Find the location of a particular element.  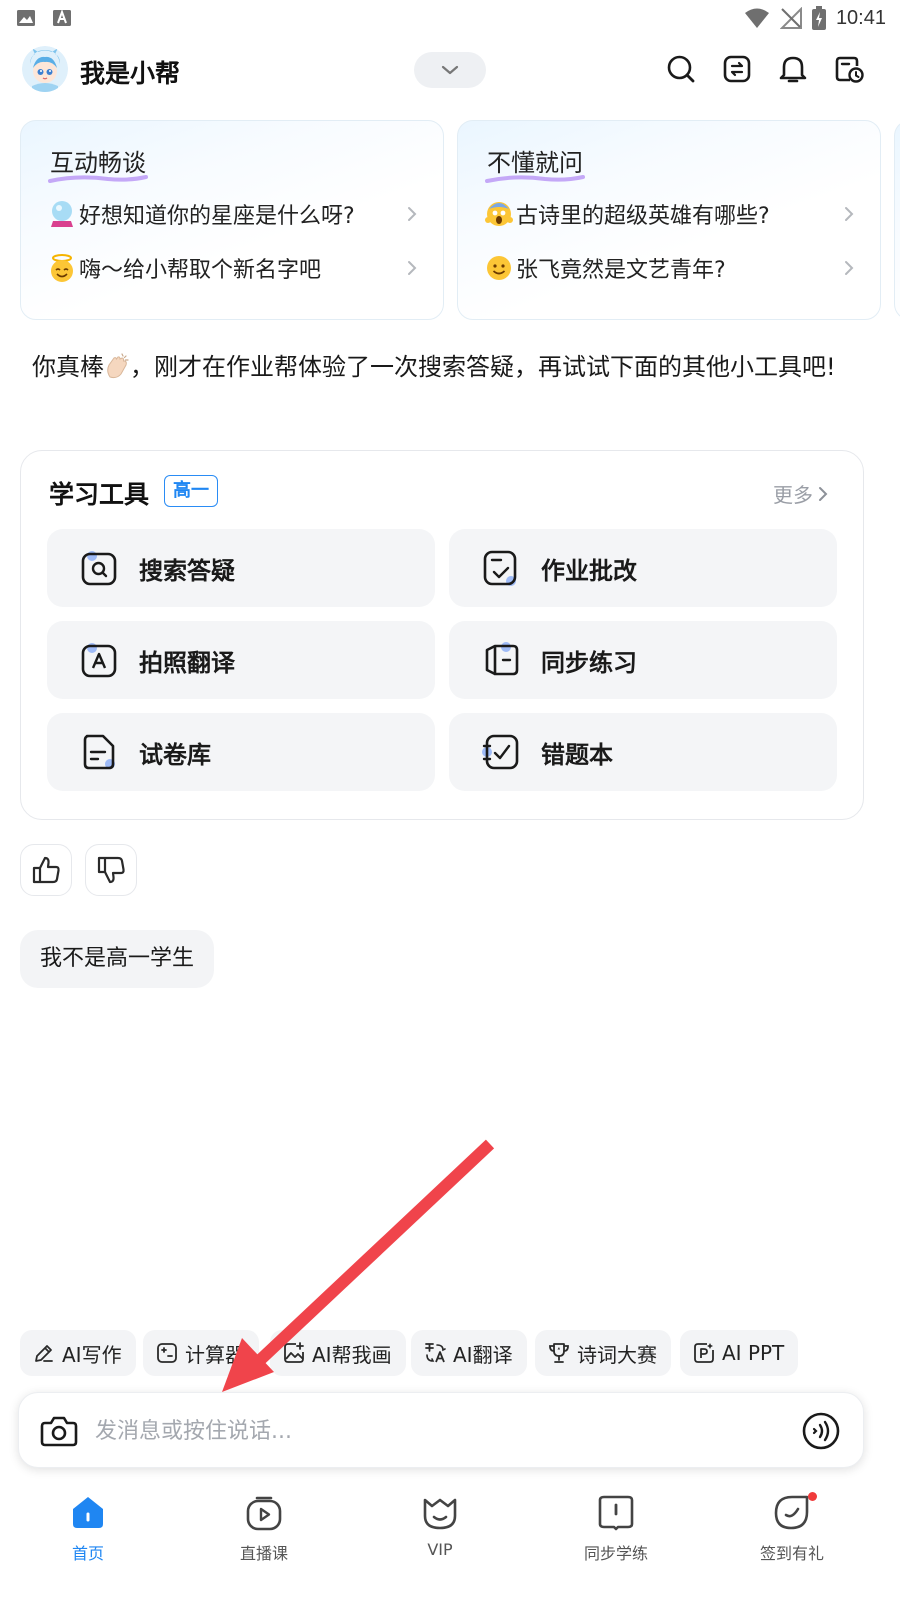

app-title: 我是小帮 is located at coordinates (130, 73).